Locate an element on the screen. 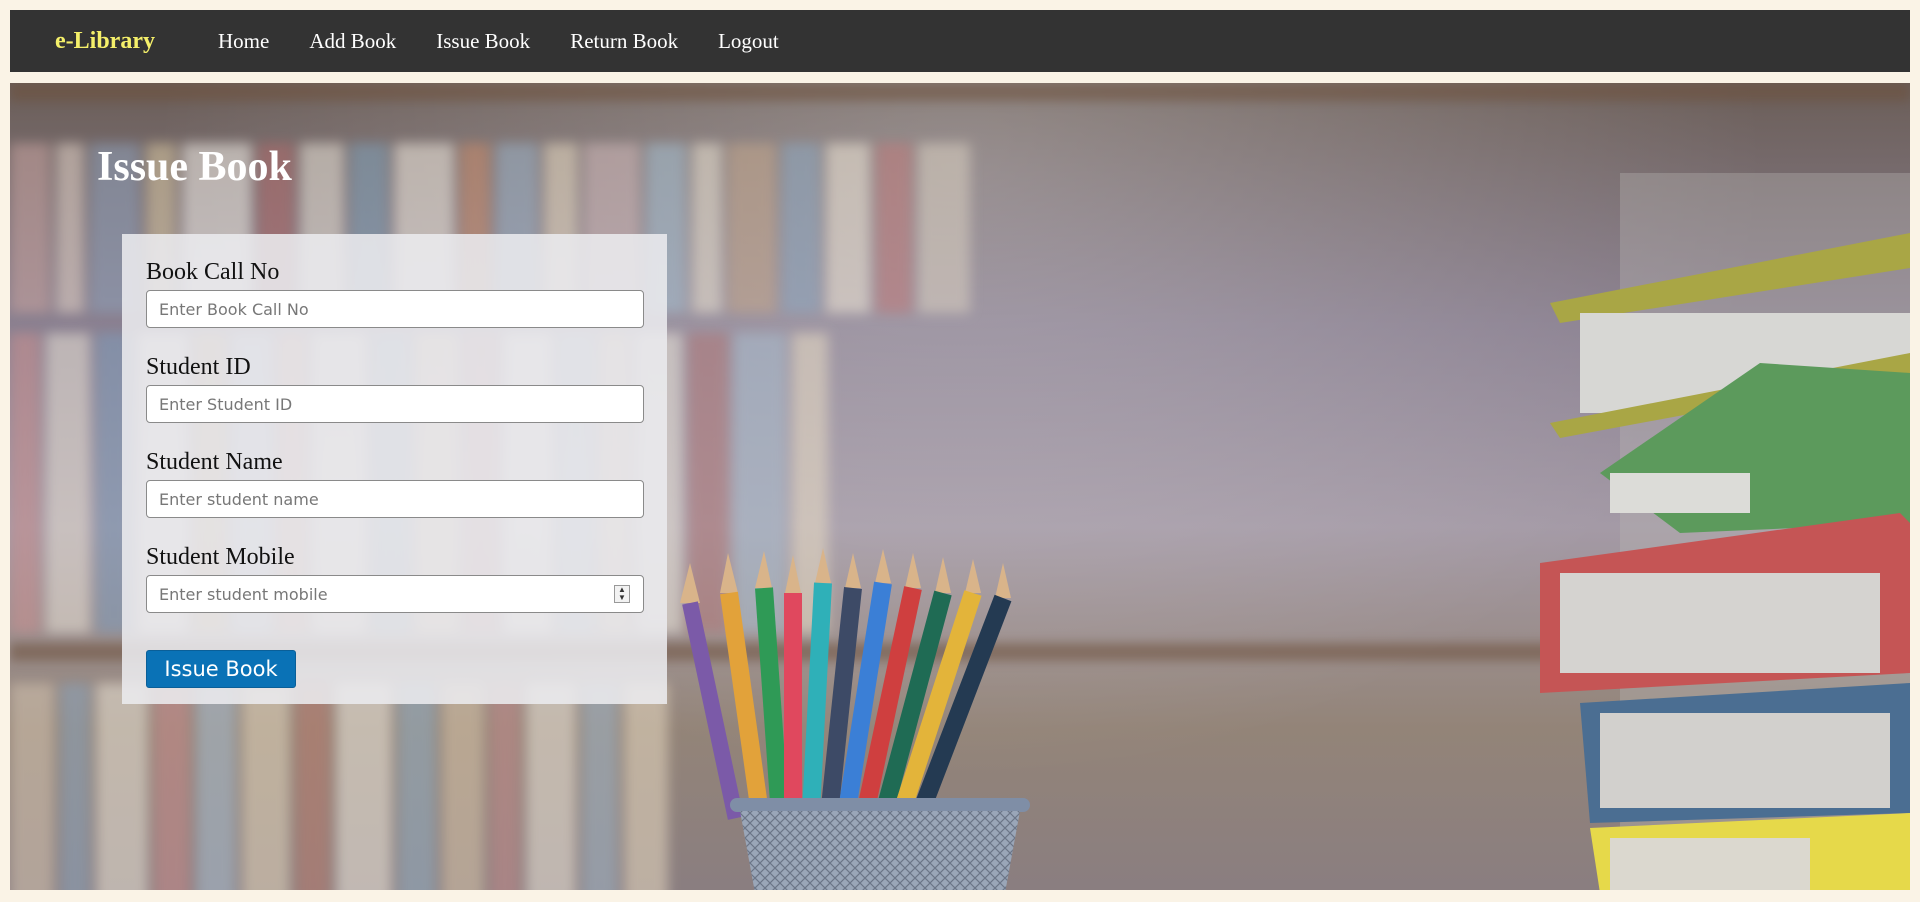 The image size is (1920, 902). book-call-no-label: Book Call No is located at coordinates (213, 272).